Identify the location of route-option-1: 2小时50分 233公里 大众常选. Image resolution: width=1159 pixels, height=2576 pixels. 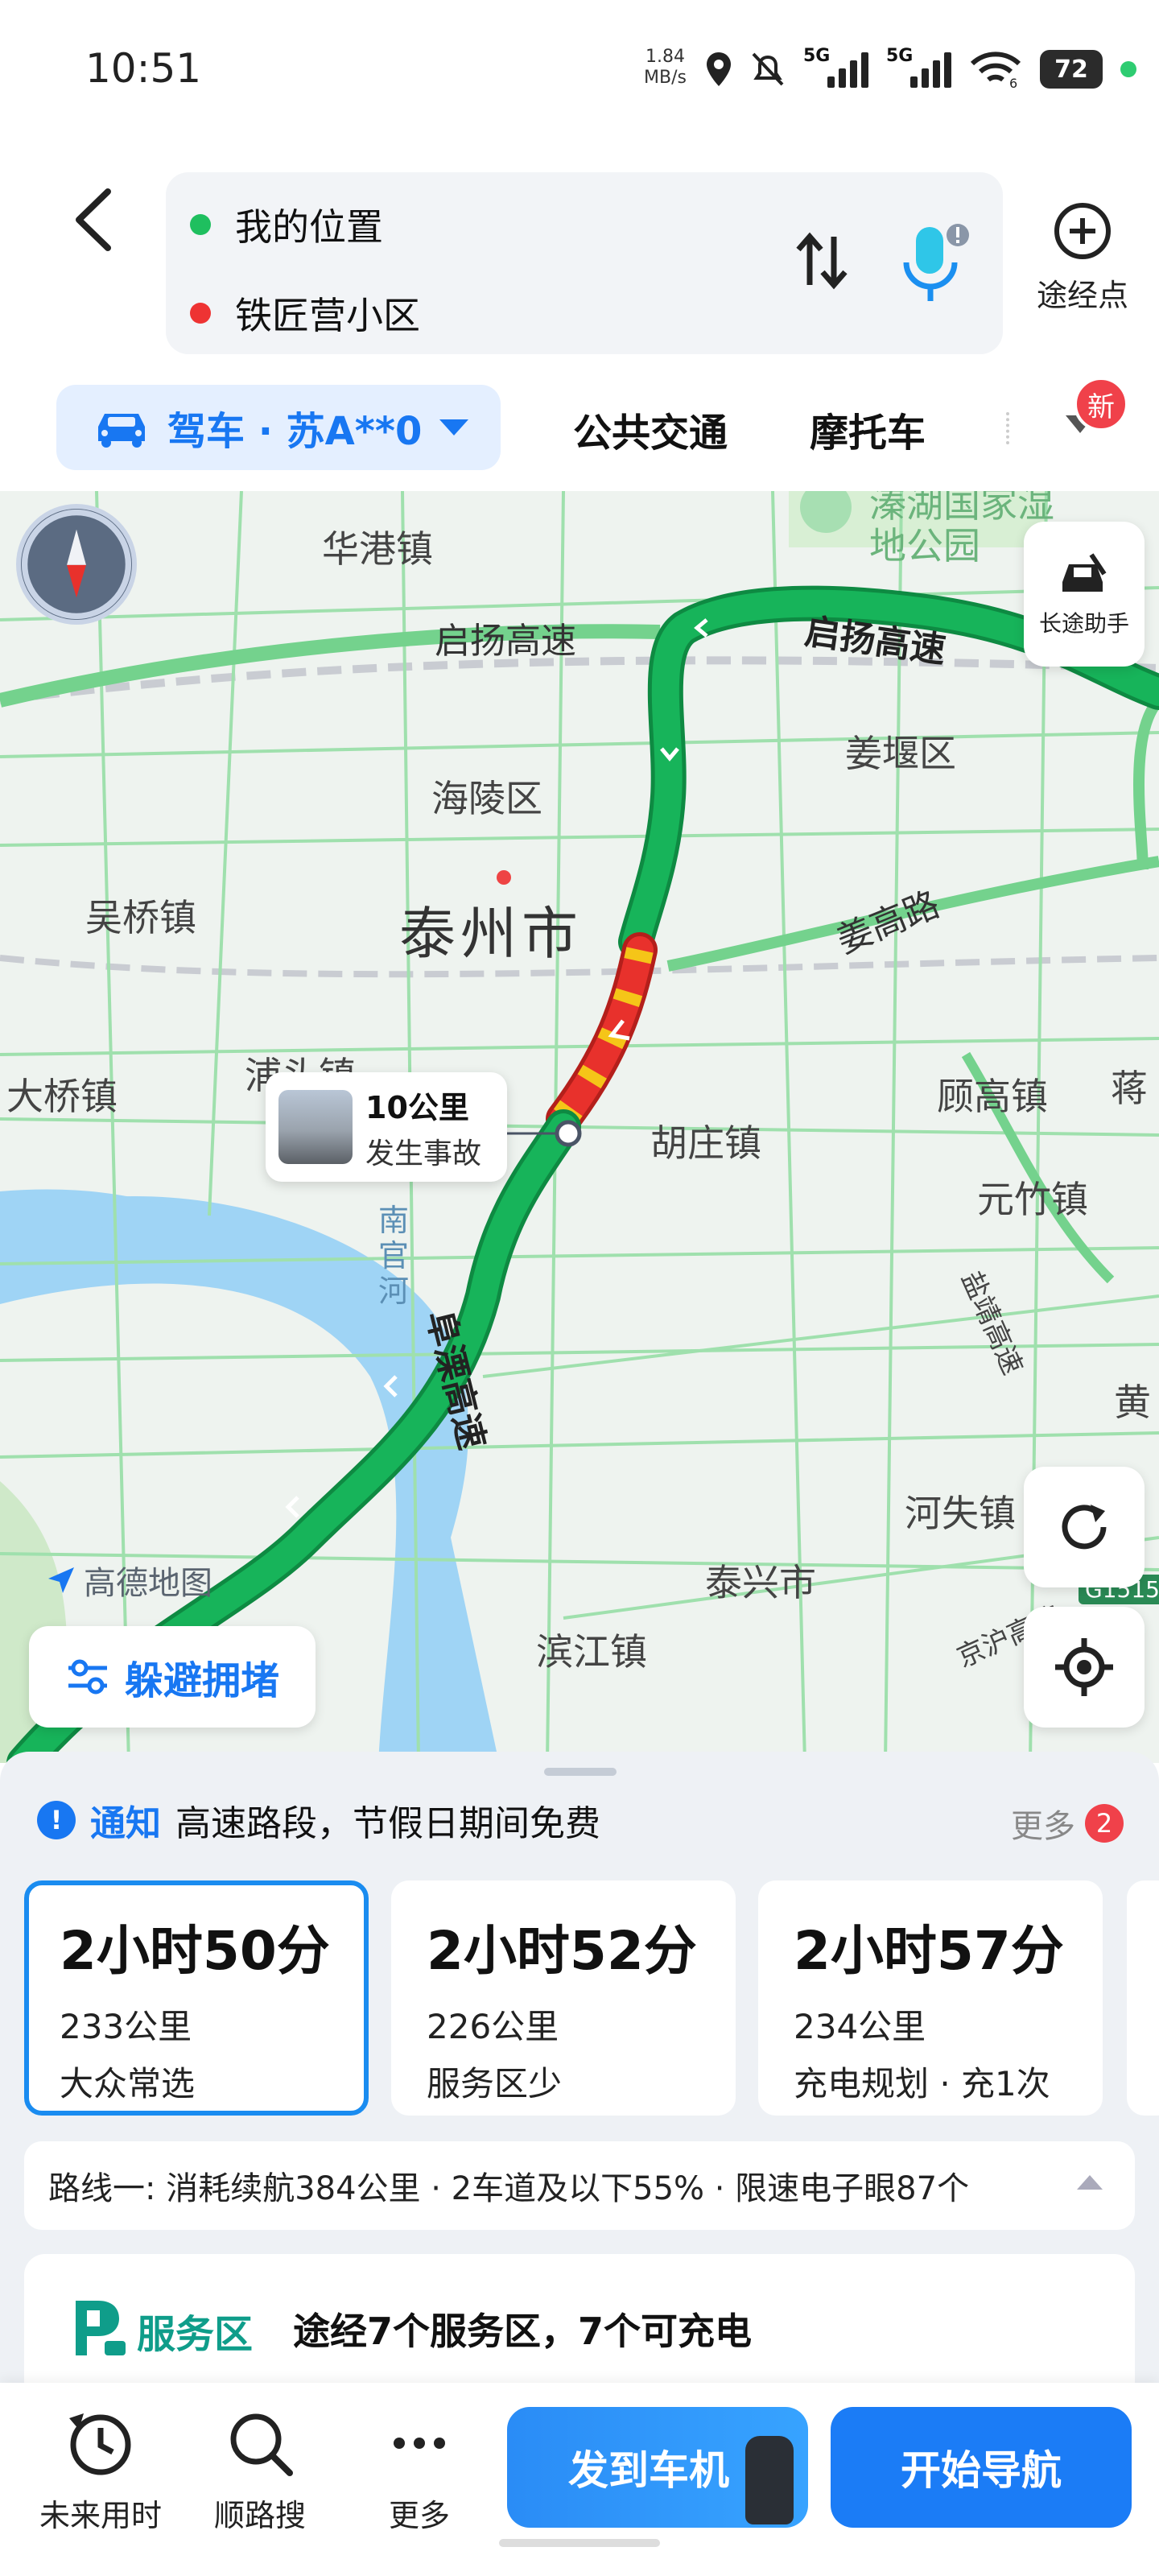
(196, 1998).